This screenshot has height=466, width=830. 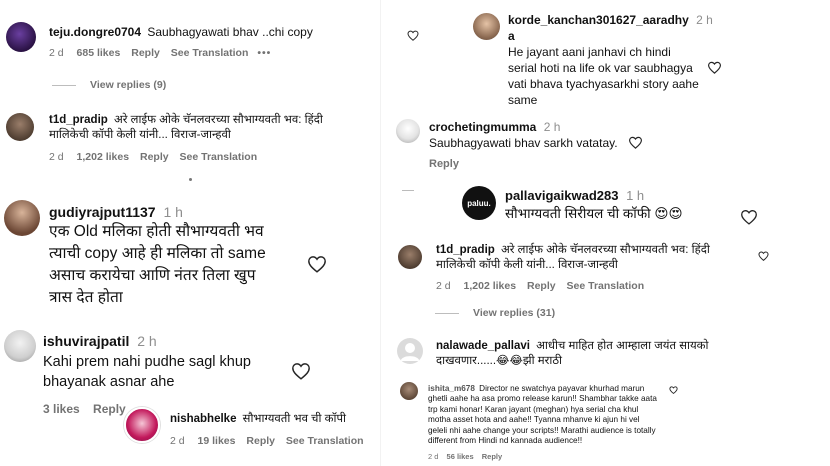 I want to click on view-replies-button: View replies (9), so click(x=109, y=85).